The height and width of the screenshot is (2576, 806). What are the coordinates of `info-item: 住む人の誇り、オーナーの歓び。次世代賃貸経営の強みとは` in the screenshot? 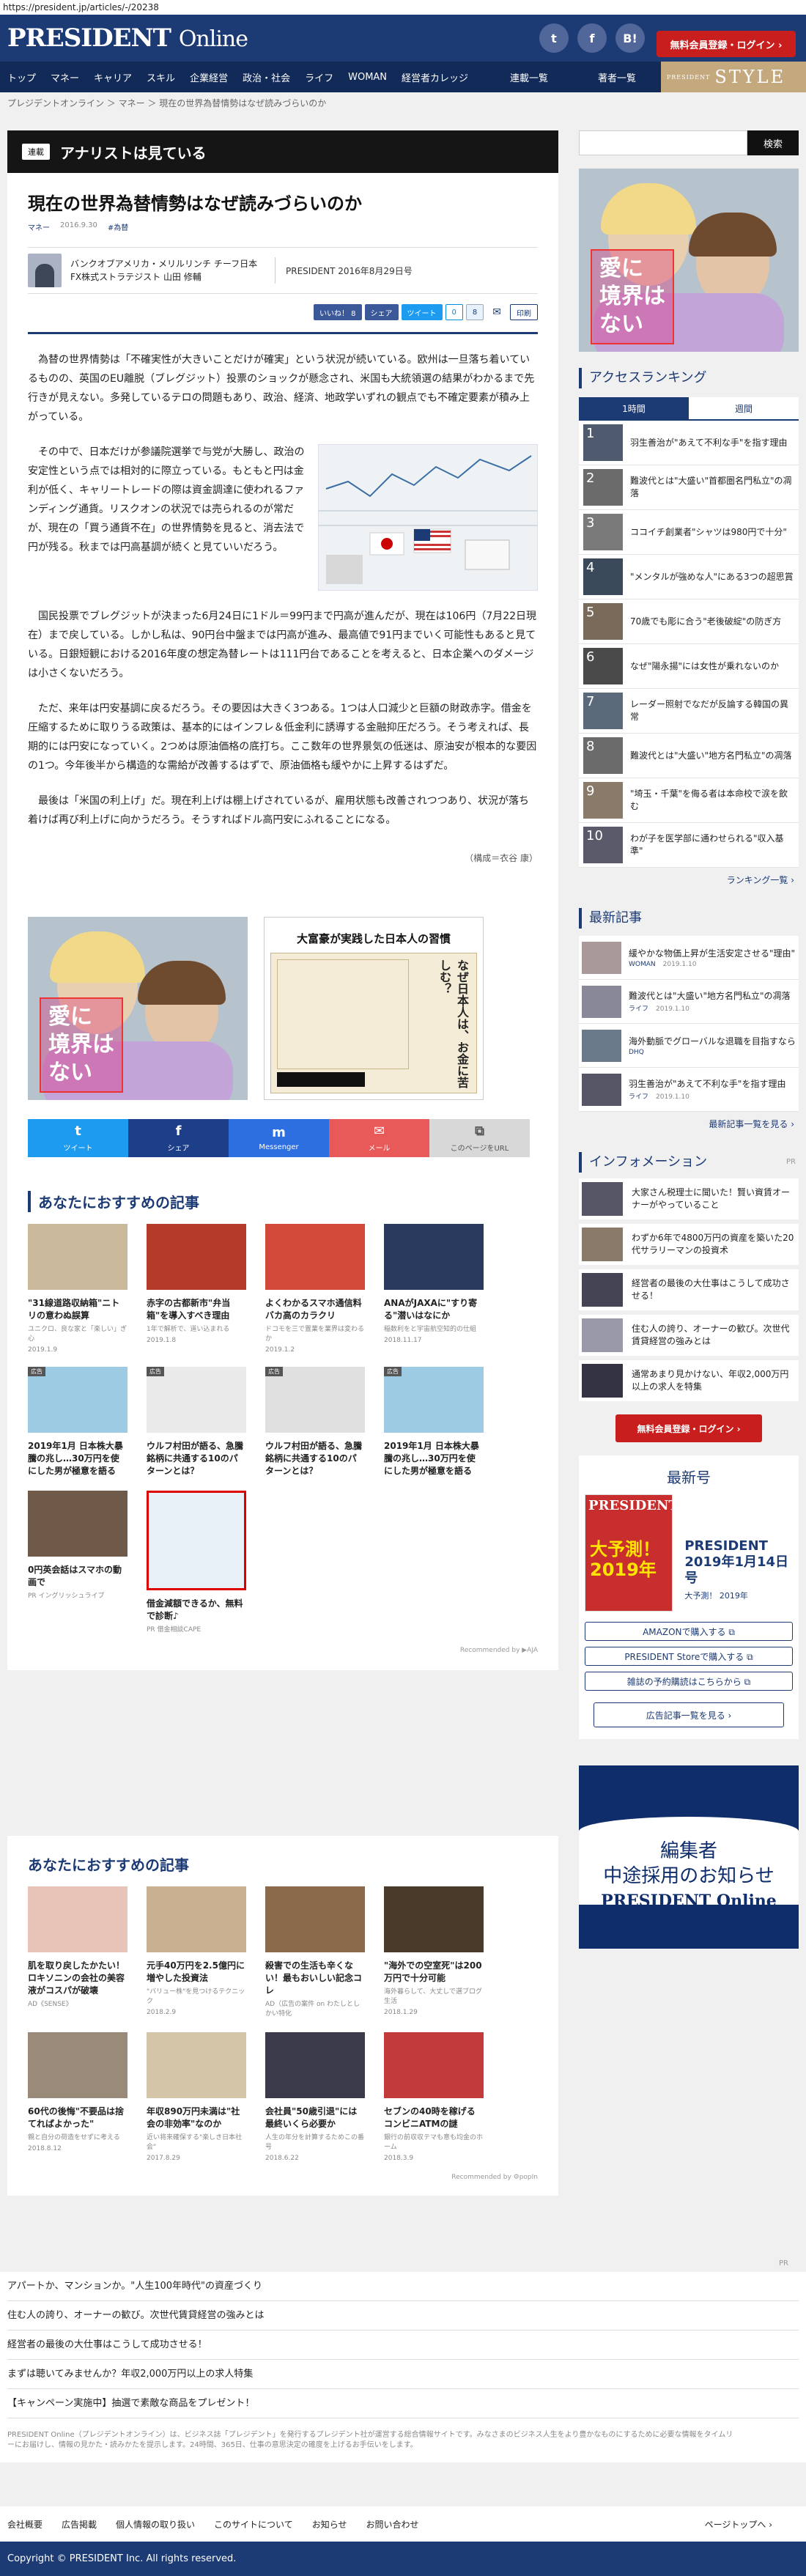 It's located at (689, 1335).